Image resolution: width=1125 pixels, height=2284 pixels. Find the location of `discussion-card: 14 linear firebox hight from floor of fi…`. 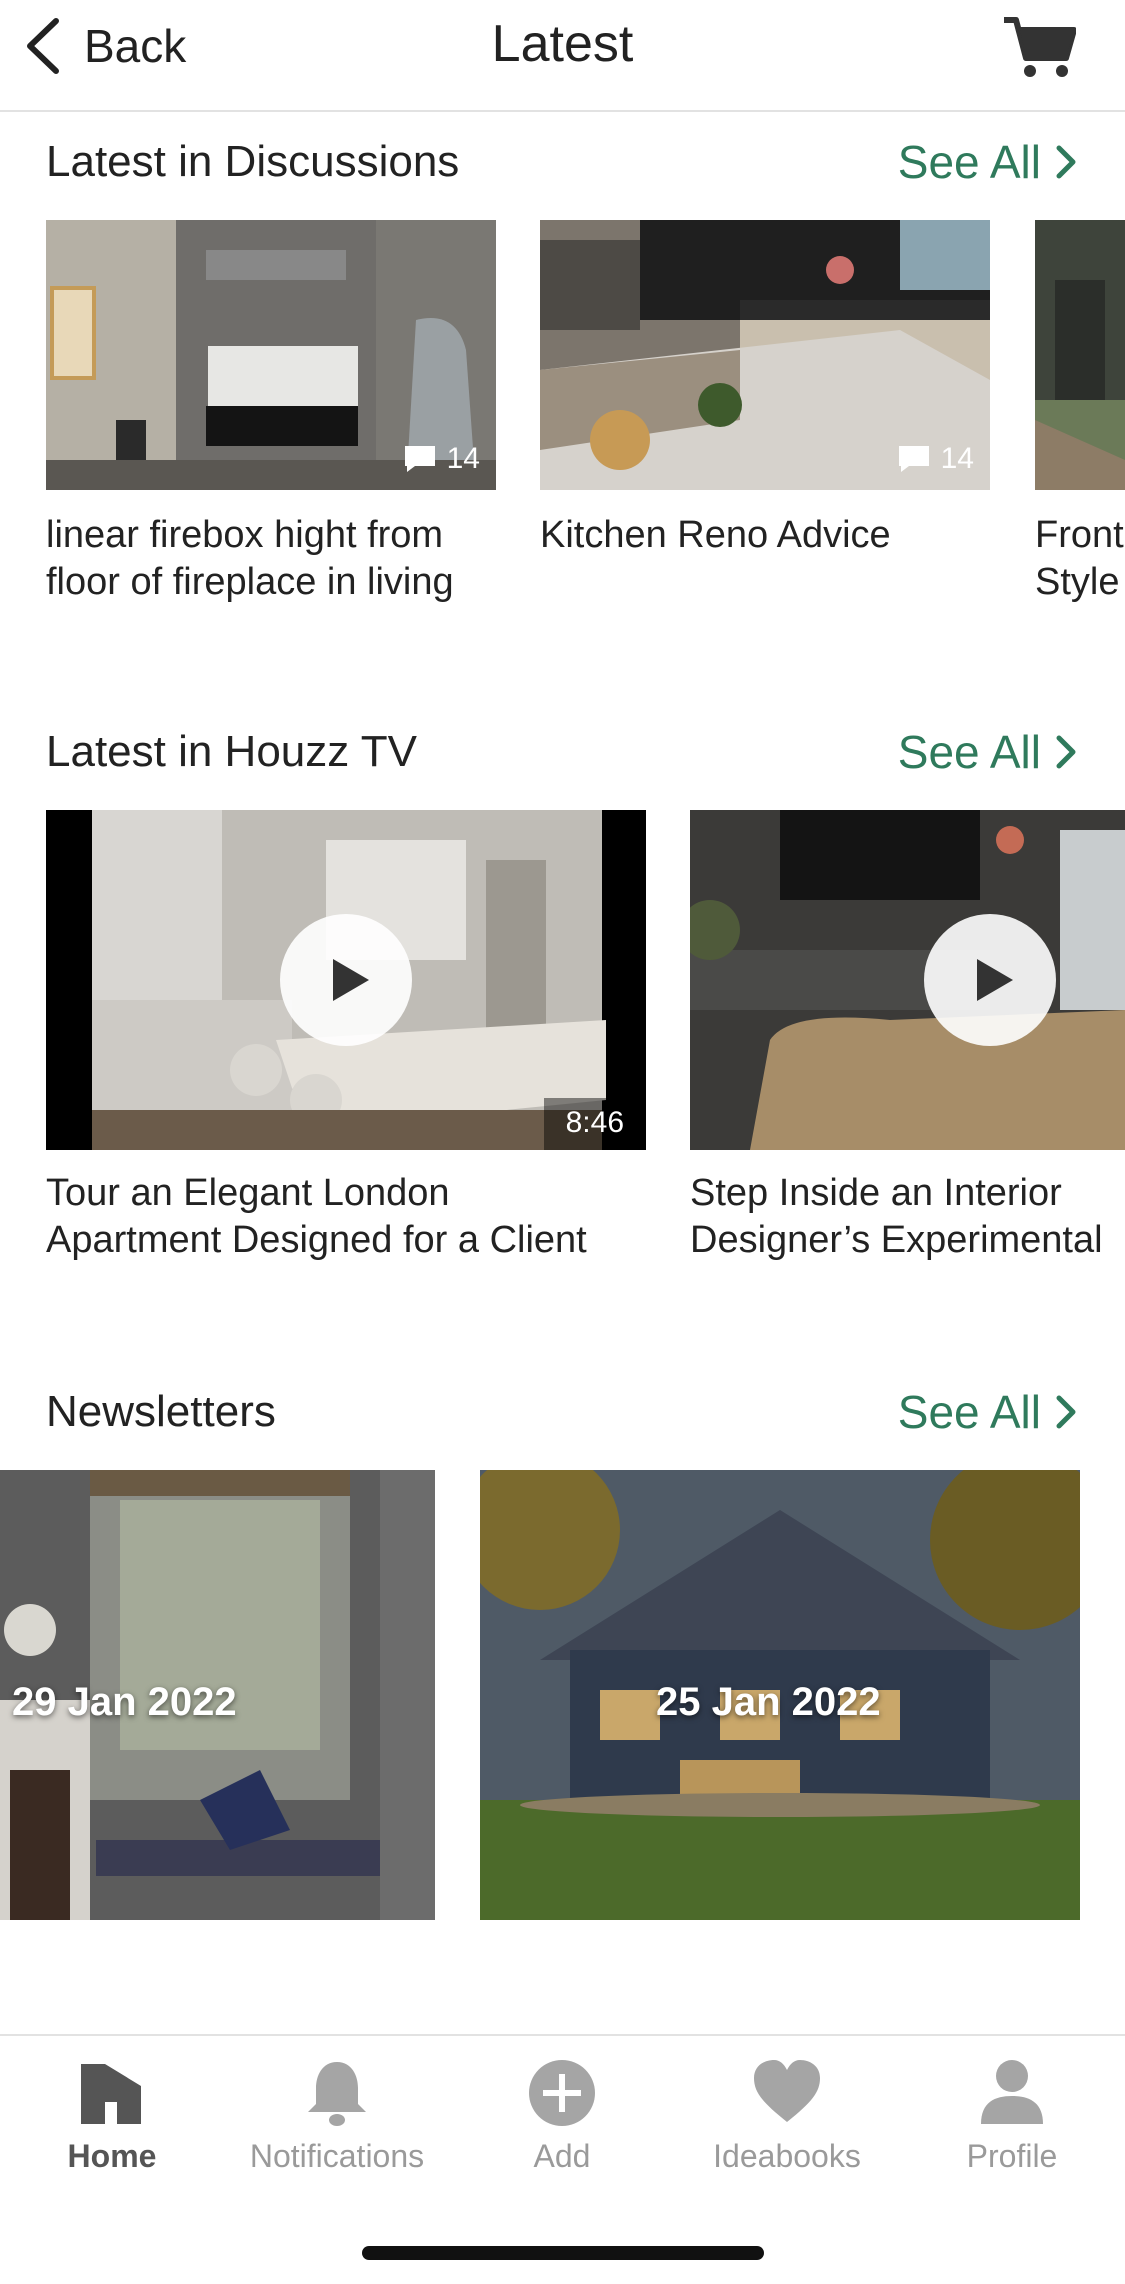

discussion-card: 14 linear firebox hight from floor of fi… is located at coordinates (271, 420).